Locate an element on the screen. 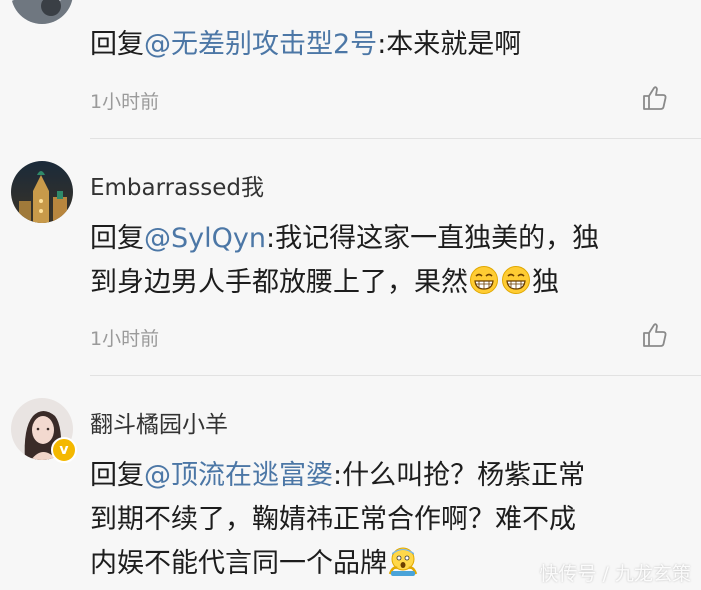 The height and width of the screenshot is (590, 701). comment-content: 内娱不能代言同一个品牌 is located at coordinates (238, 563).